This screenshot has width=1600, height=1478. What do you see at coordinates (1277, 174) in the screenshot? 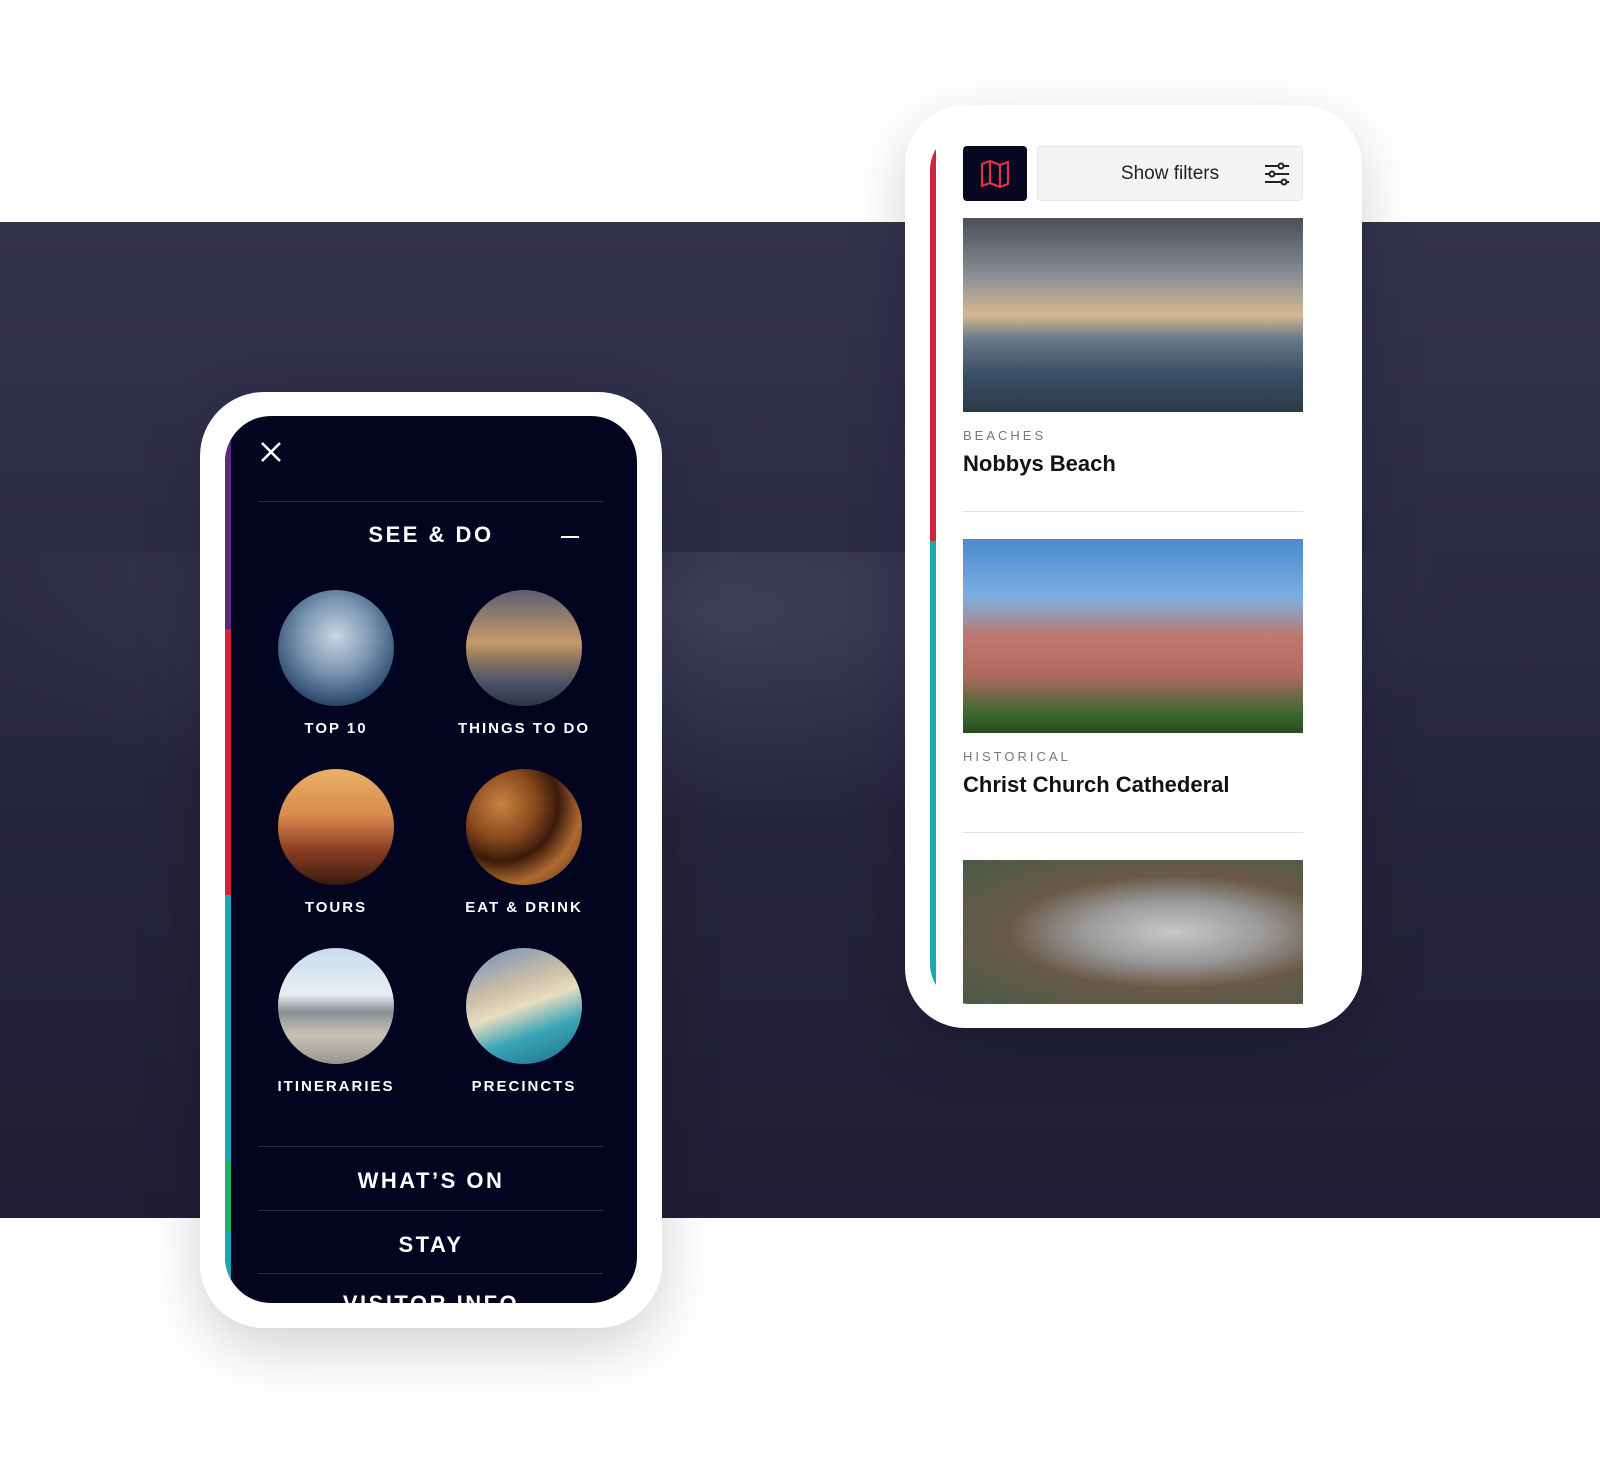
I see `sliders-icon` at bounding box center [1277, 174].